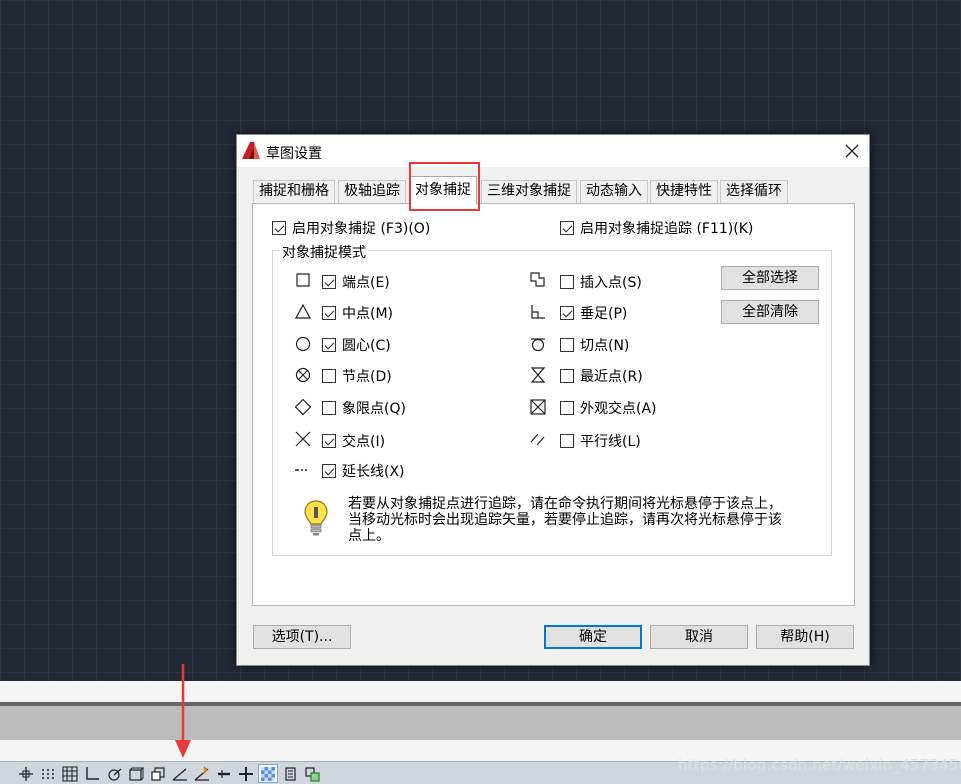 This screenshot has height=784, width=961. Describe the element at coordinates (593, 313) in the screenshot. I see `perpendicular-checkbox: 垂足(P)` at that location.